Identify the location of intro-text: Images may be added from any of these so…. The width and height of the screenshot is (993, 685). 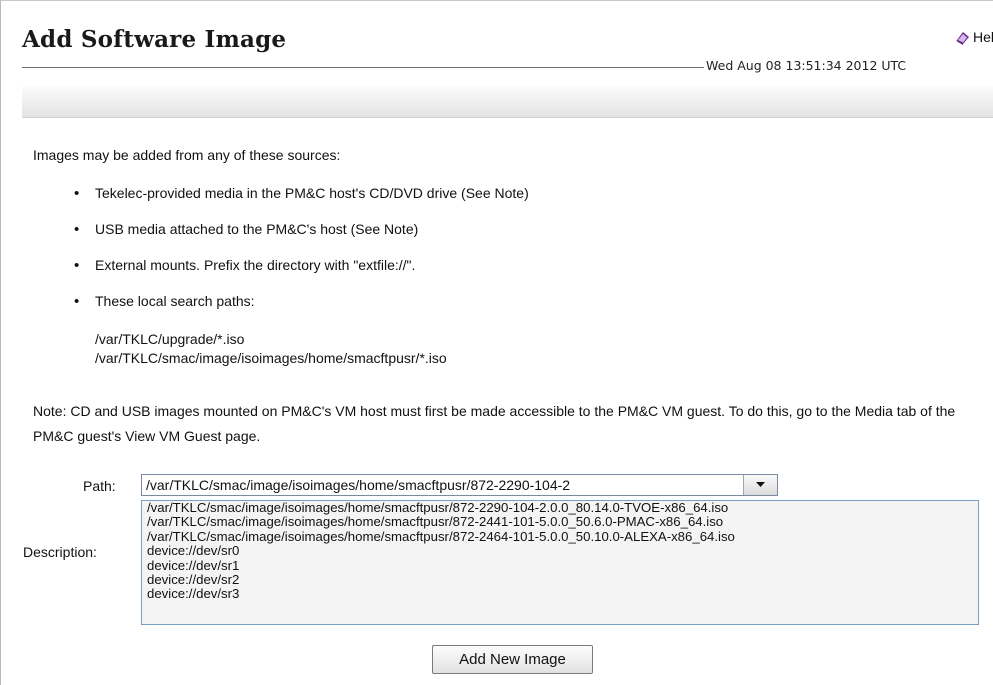
(187, 155).